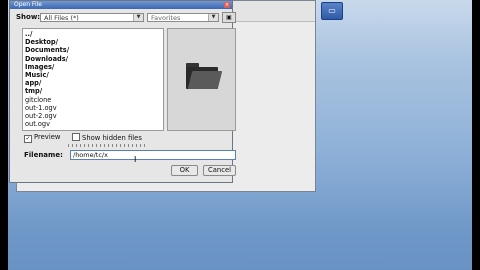 Image resolution: width=480 pixels, height=270 pixels. Describe the element at coordinates (43, 155) in the screenshot. I see `filename-label: Filename:` at that location.